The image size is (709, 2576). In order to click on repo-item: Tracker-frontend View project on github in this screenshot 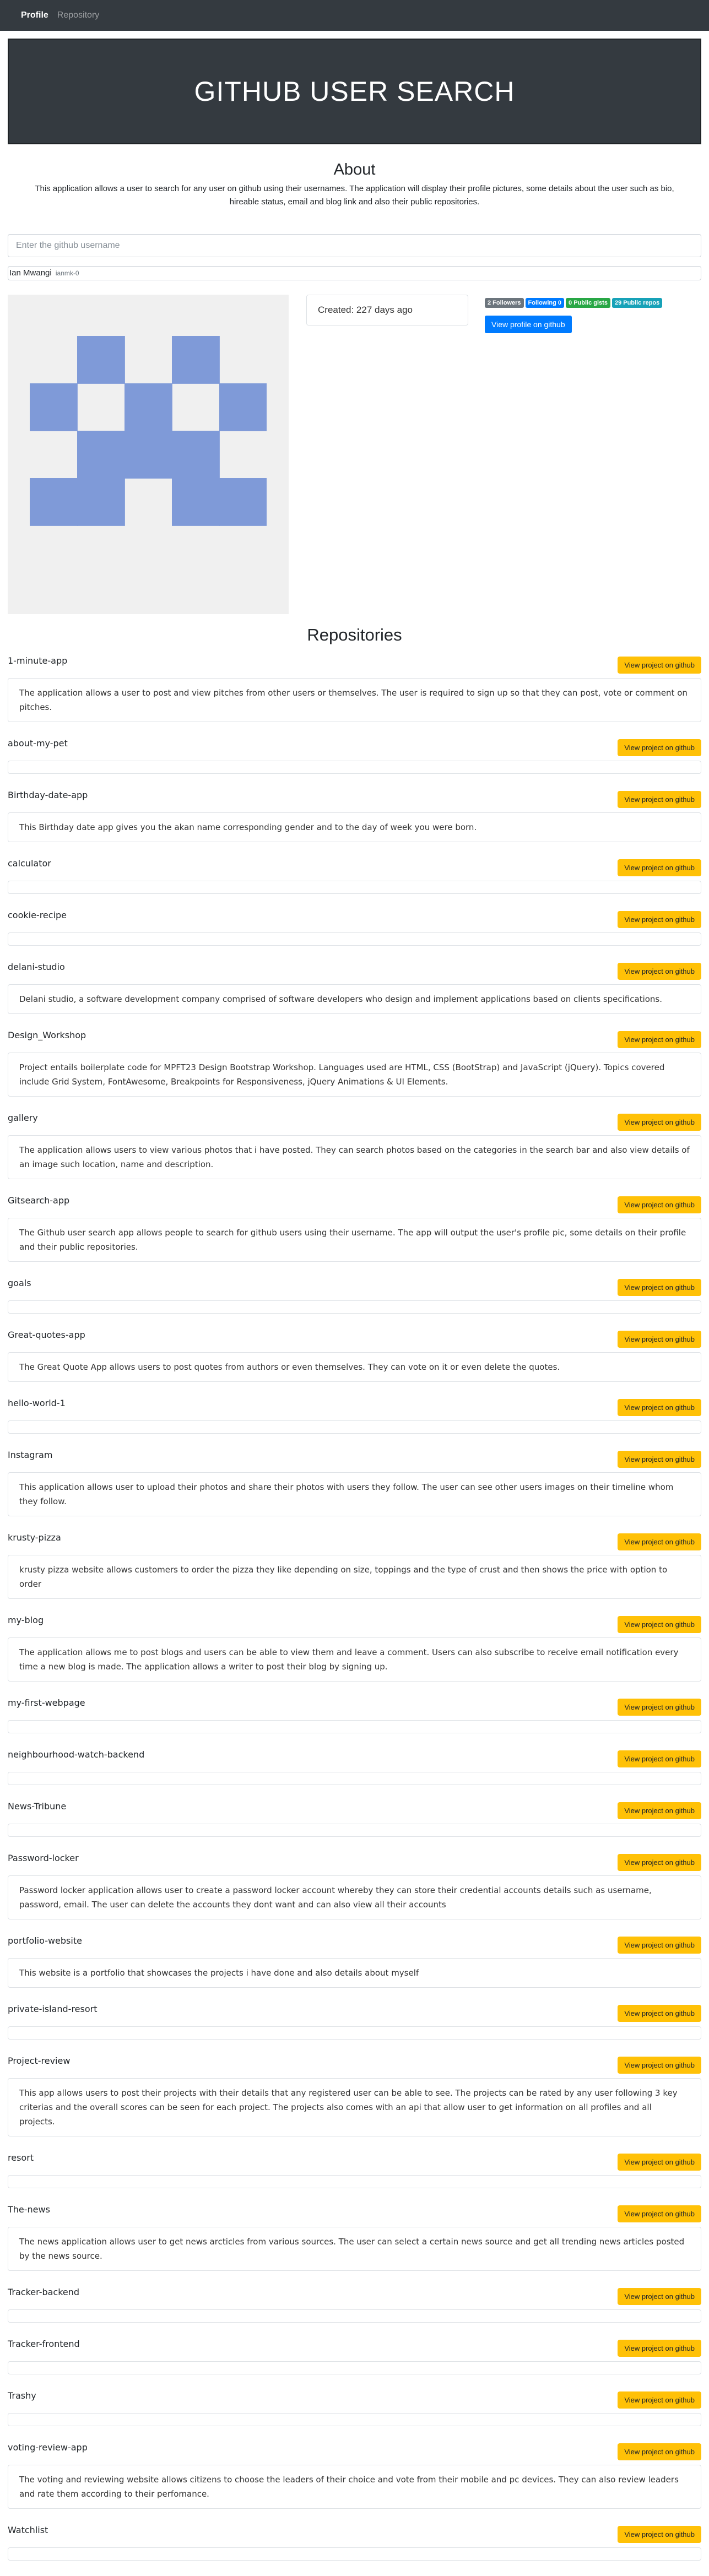, I will do `click(354, 2356)`.